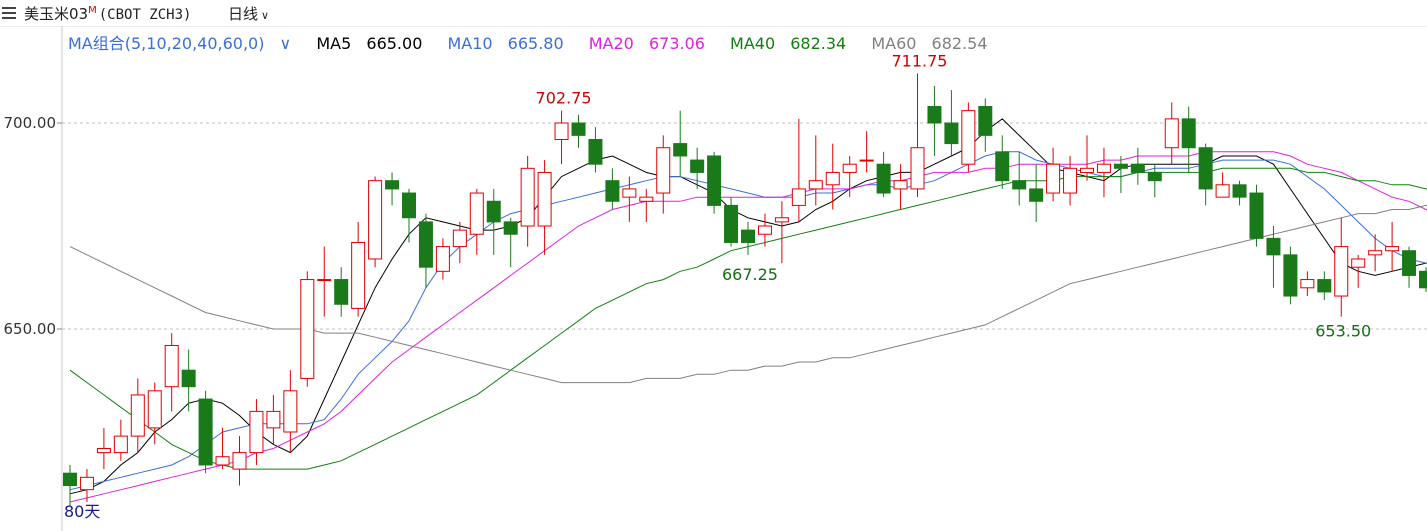  Describe the element at coordinates (959, 43) in the screenshot. I see `legend-ma60-value: 682.54` at that location.